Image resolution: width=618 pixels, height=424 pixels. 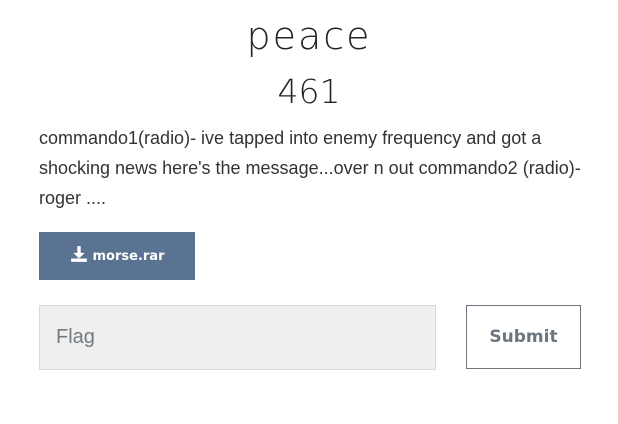 I want to click on download-file-button: morse.rar, so click(x=117, y=256).